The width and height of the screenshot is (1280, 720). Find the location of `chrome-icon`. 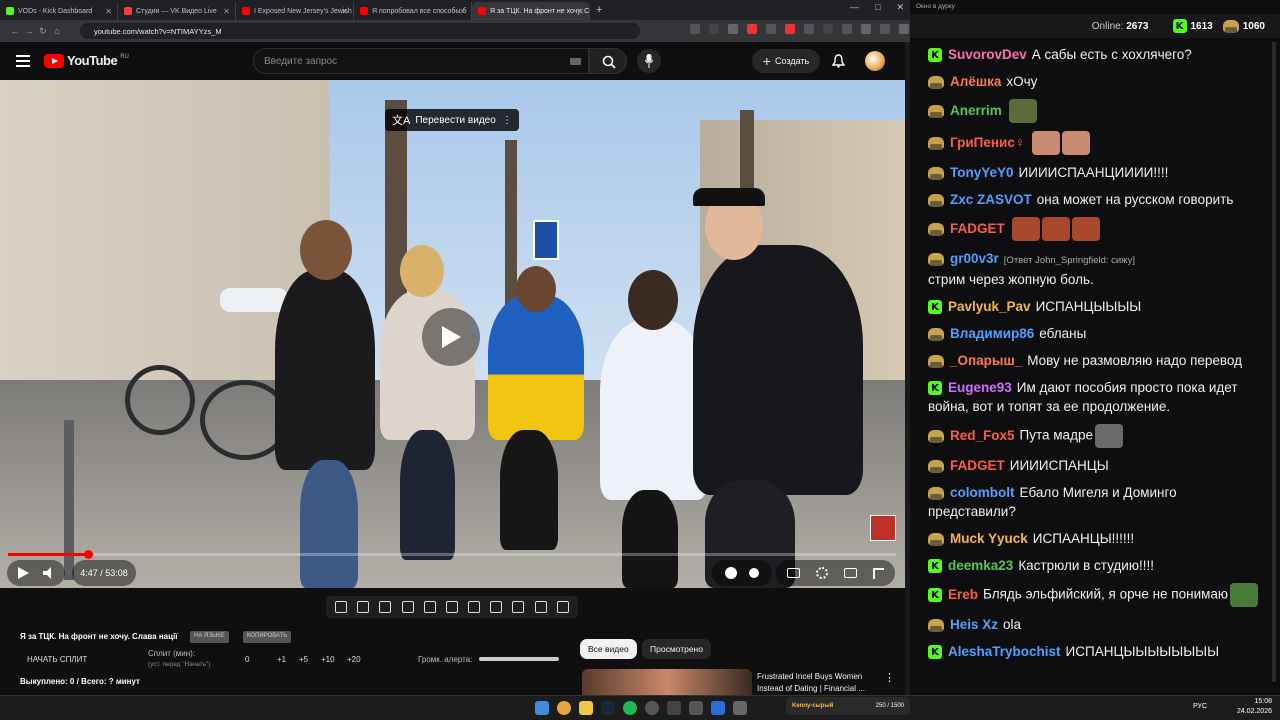

chrome-icon is located at coordinates (564, 708).